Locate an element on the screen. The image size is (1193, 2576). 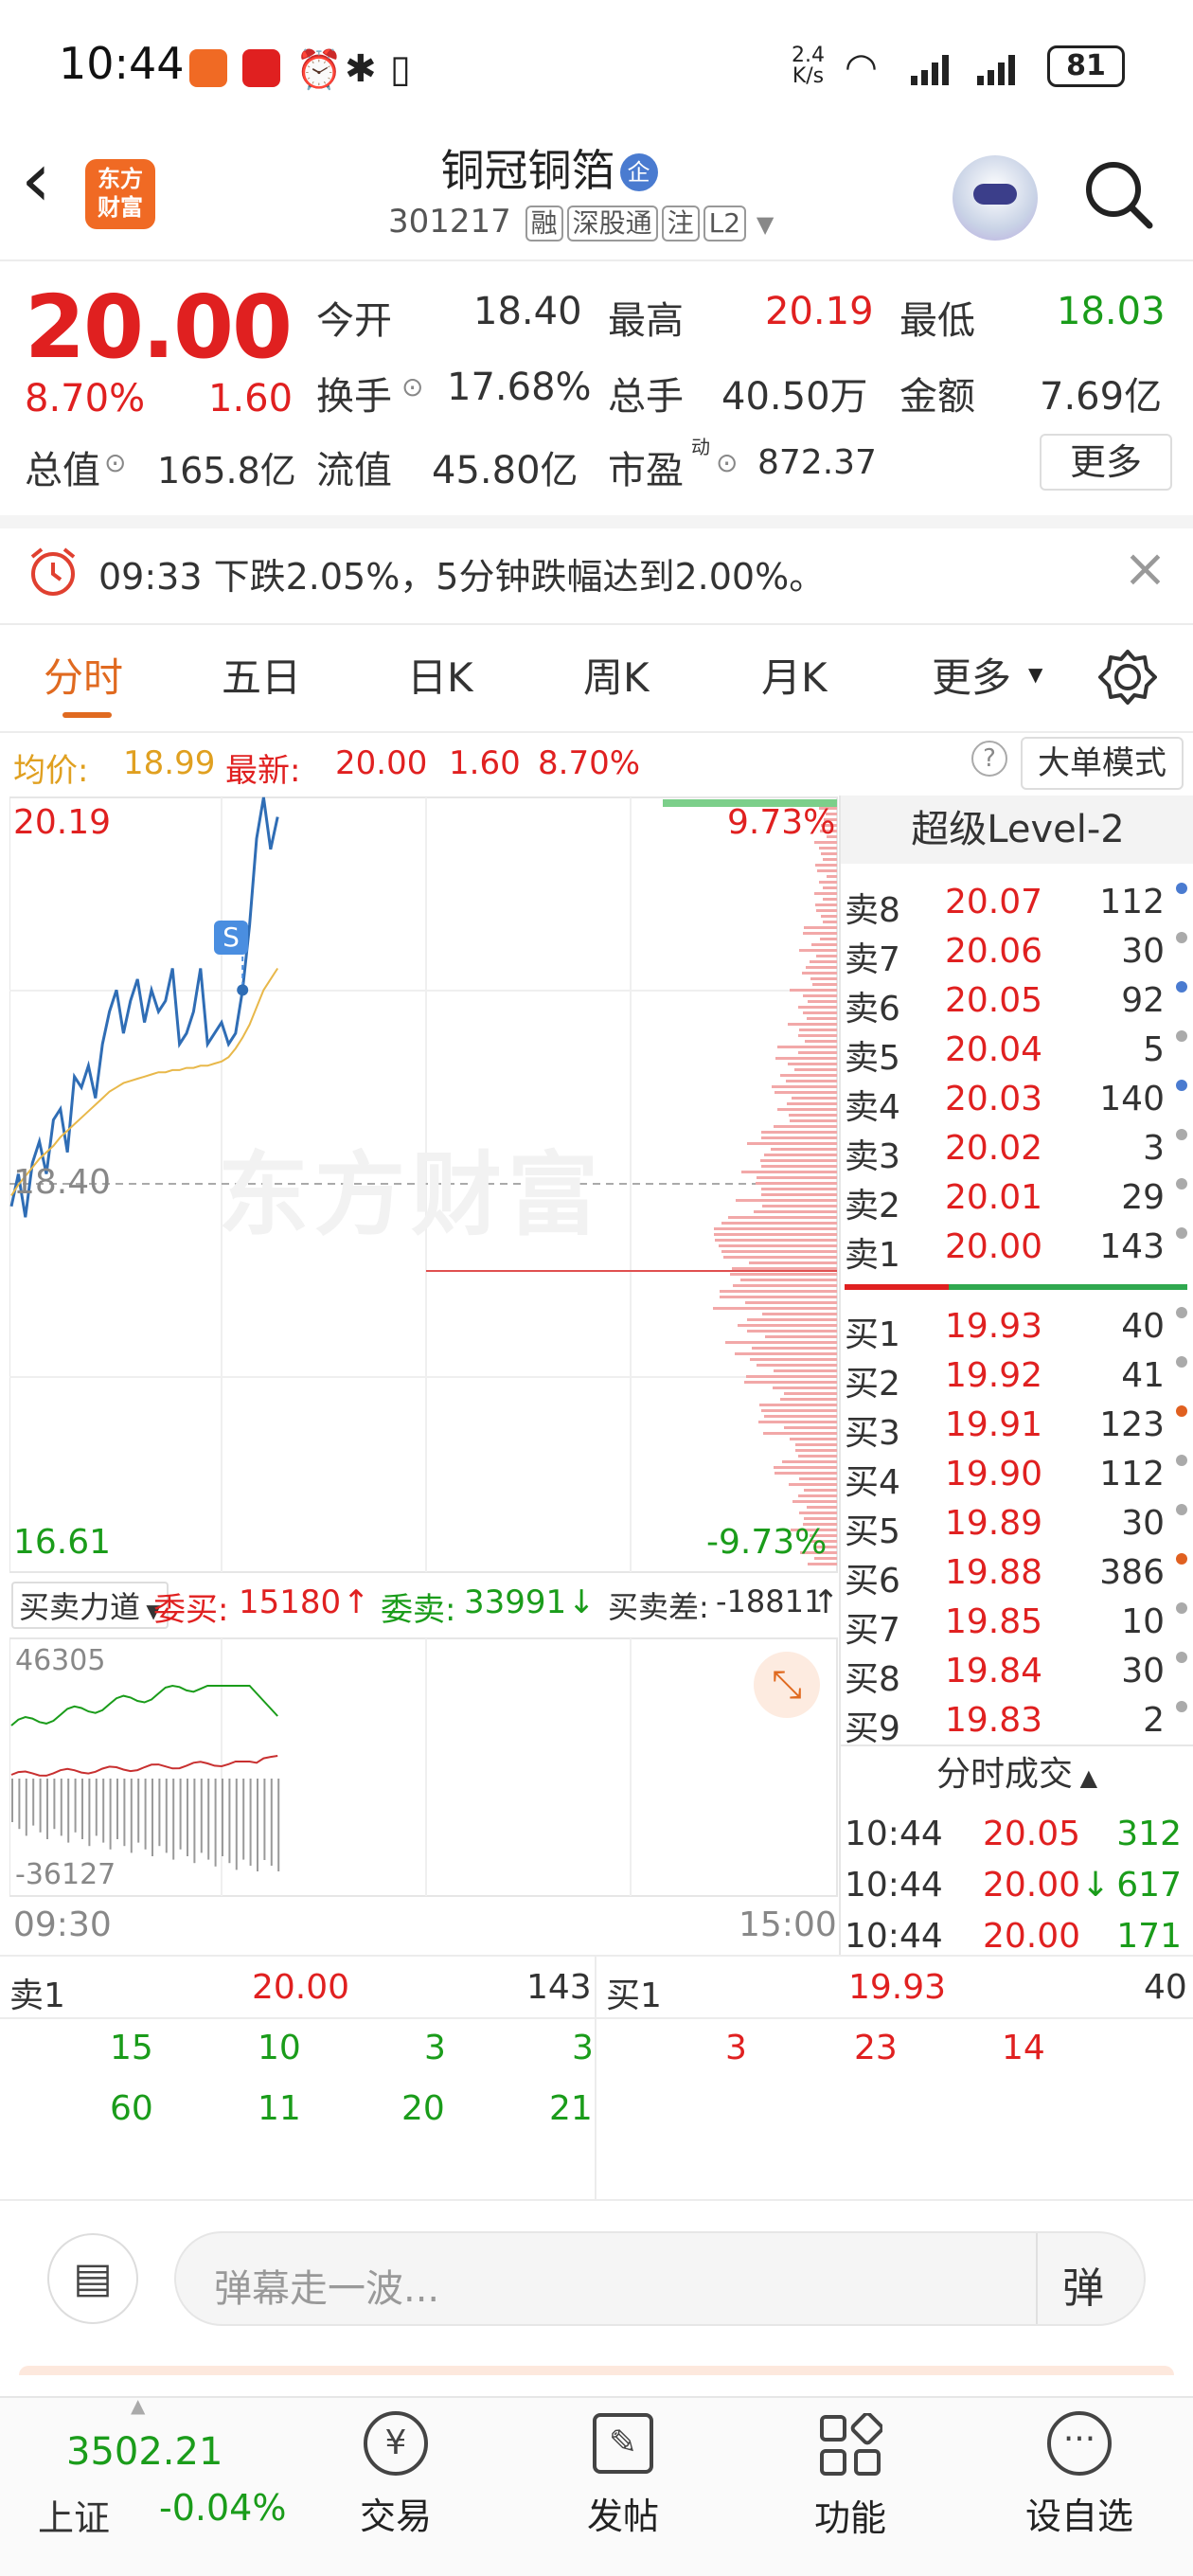
tab-intraday: 分时 is located at coordinates (83, 675).